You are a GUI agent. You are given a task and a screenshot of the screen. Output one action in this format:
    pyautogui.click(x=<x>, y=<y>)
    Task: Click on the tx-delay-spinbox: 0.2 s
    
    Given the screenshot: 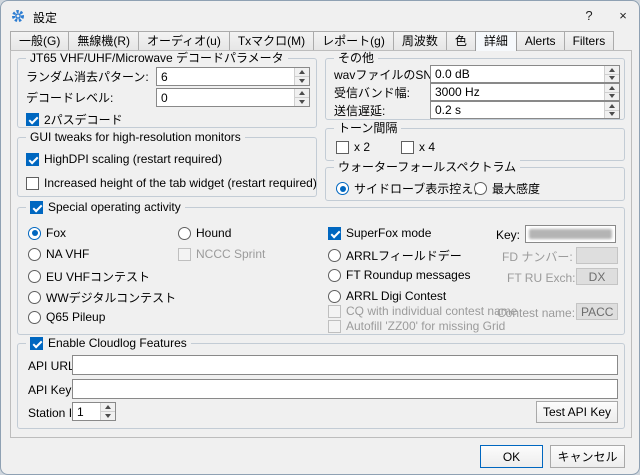 What is the action you would take?
    pyautogui.click(x=525, y=110)
    